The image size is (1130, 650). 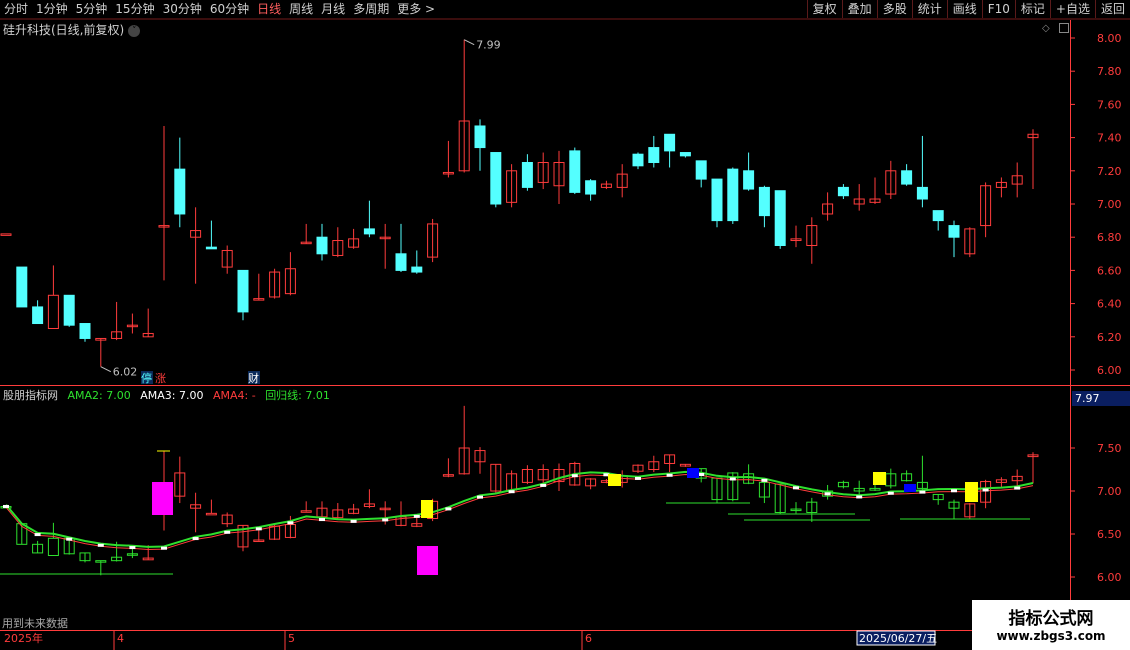 I want to click on month-label: 4, so click(x=120, y=638).